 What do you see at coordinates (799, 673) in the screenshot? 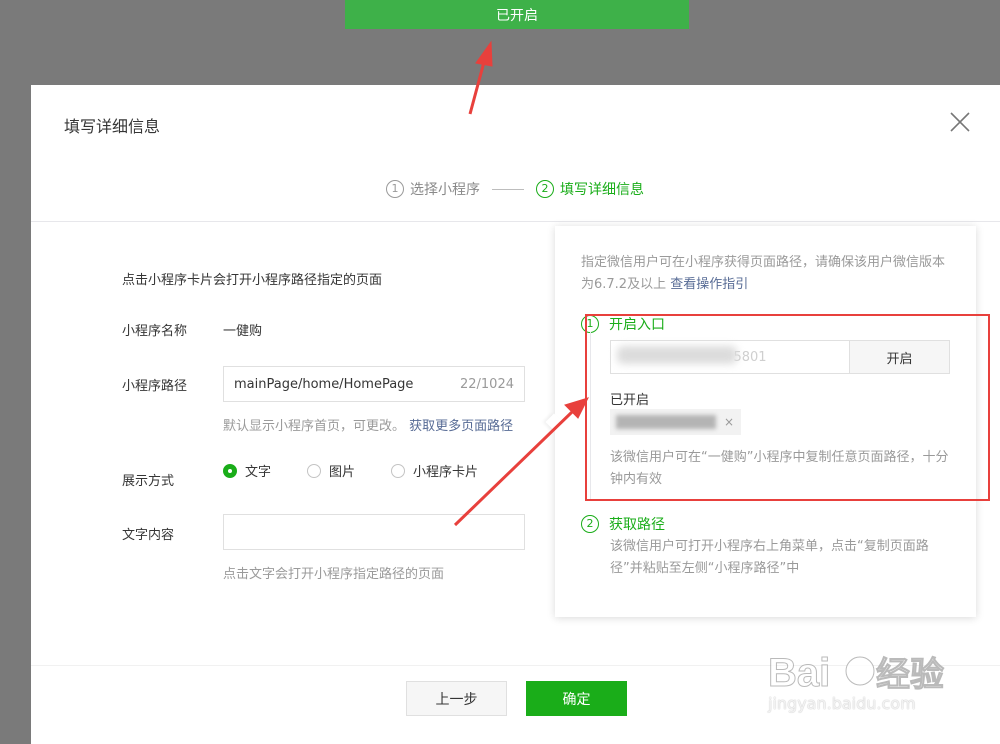
I see `svg-text: Bai` at bounding box center [799, 673].